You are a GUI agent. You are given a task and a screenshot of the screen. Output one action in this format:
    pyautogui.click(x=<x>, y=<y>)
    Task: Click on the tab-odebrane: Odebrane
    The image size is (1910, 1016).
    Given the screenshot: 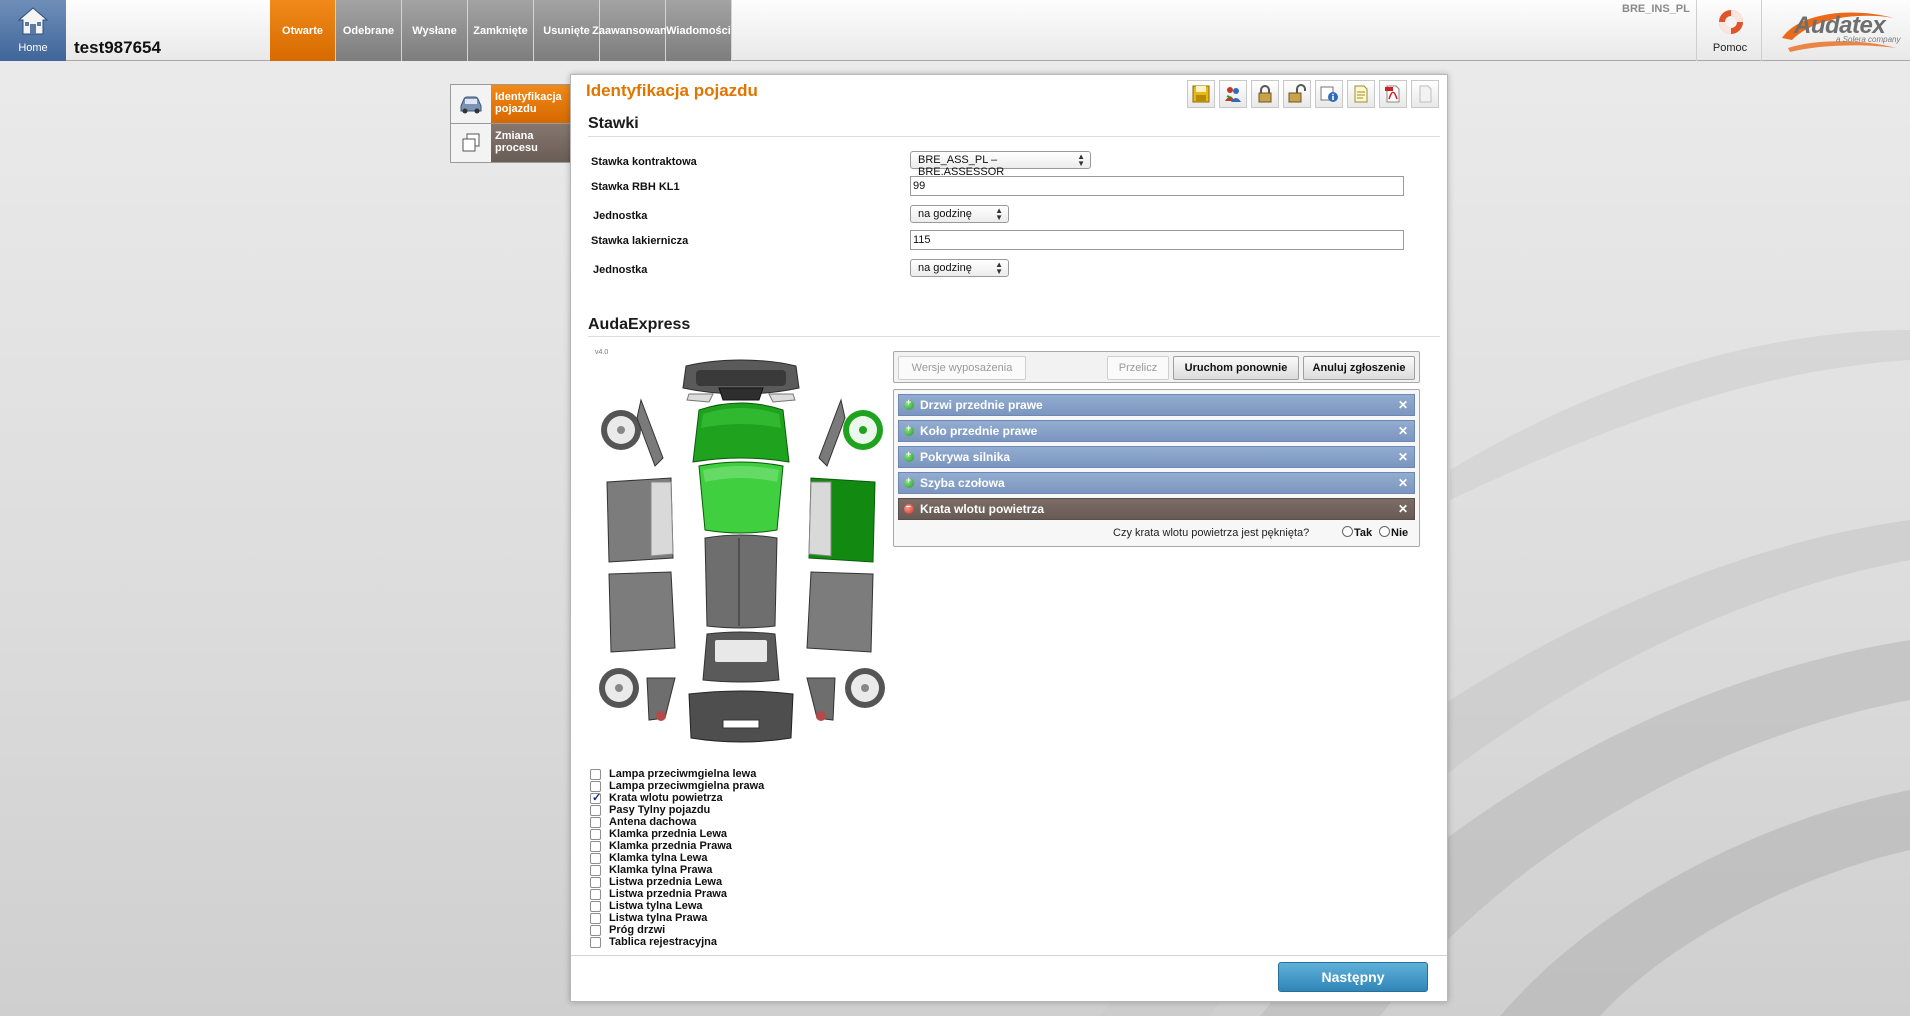 What is the action you would take?
    pyautogui.click(x=369, y=30)
    